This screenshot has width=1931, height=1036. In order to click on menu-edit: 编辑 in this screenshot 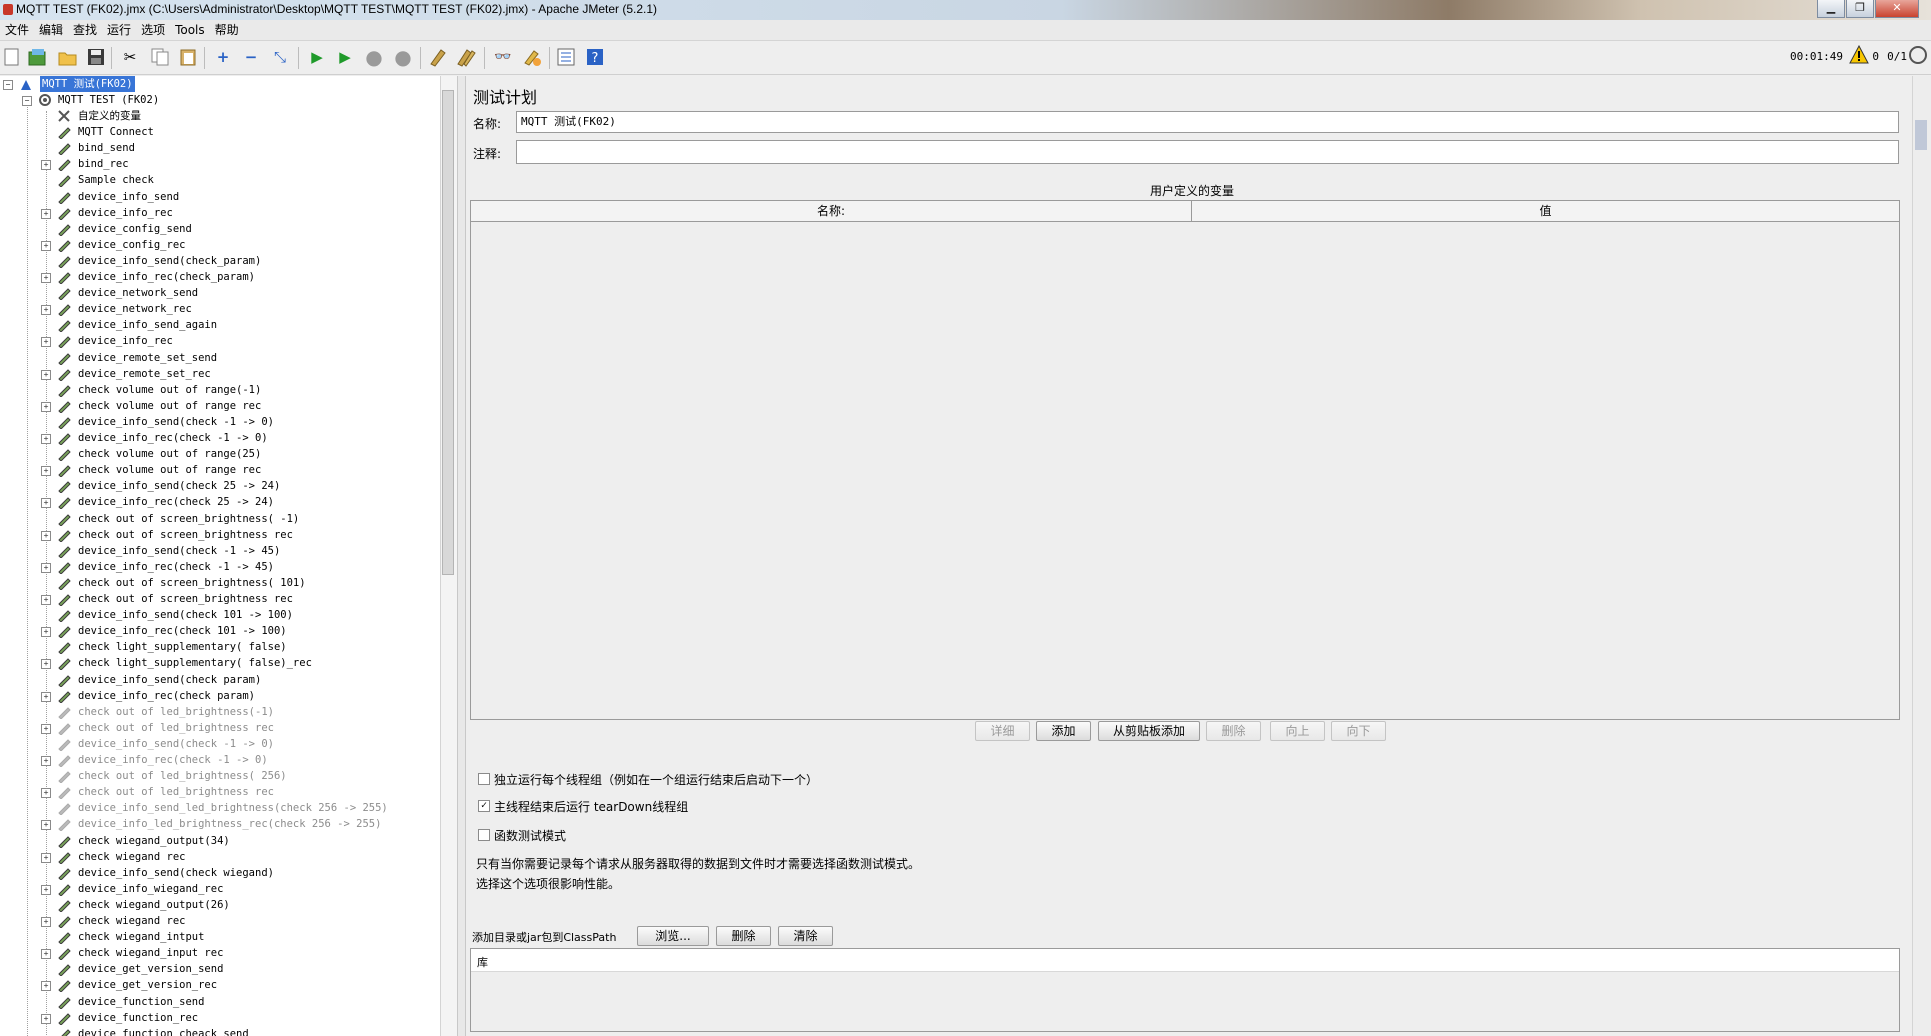, I will do `click(51, 30)`.